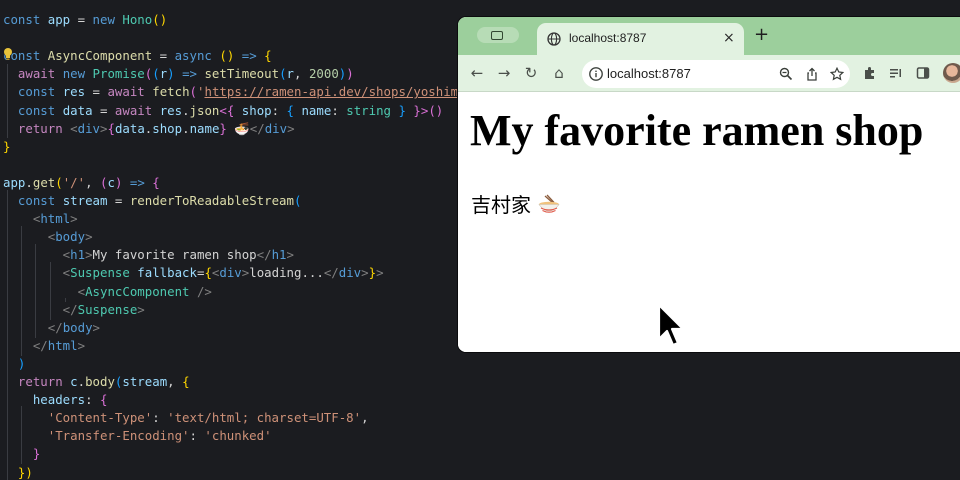 This screenshot has width=960, height=480. Describe the element at coordinates (37, 128) in the screenshot. I see `code-token: return` at that location.